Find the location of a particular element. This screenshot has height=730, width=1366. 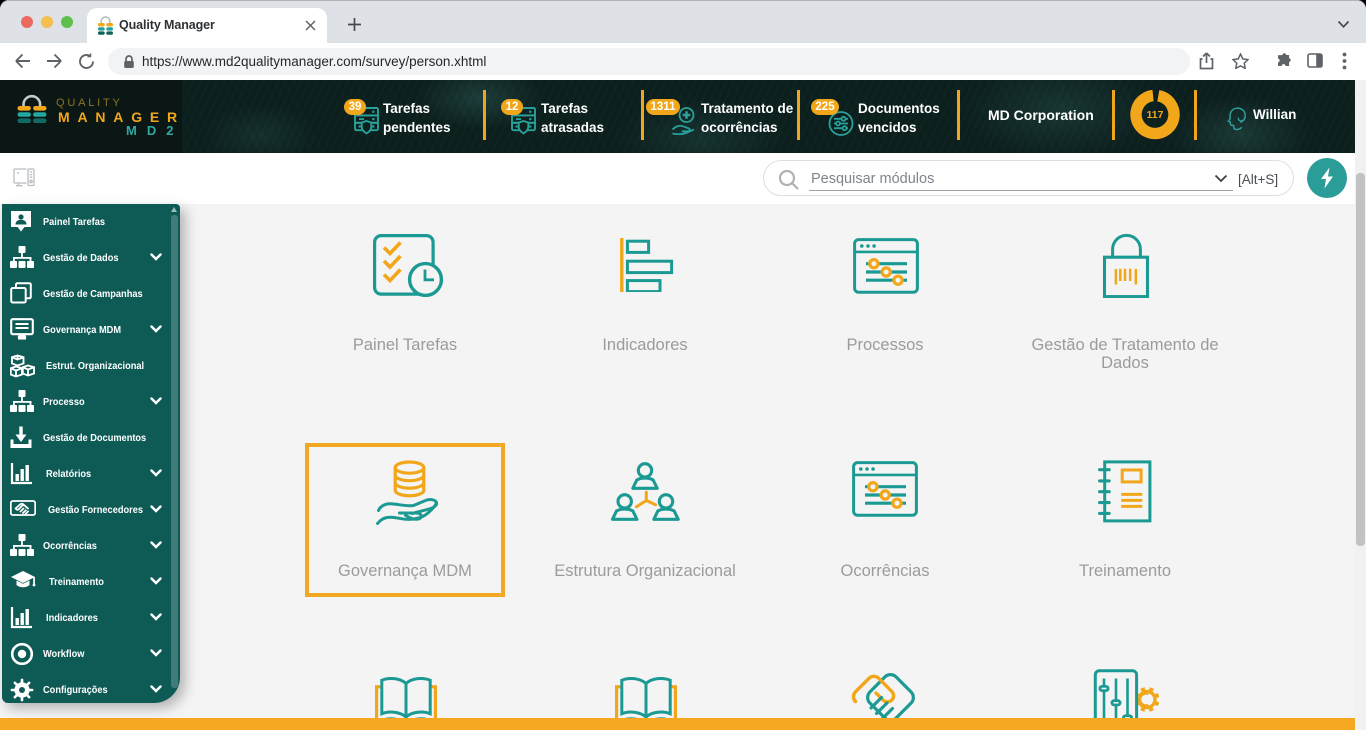

svg-text: 117 is located at coordinates (1155, 115).